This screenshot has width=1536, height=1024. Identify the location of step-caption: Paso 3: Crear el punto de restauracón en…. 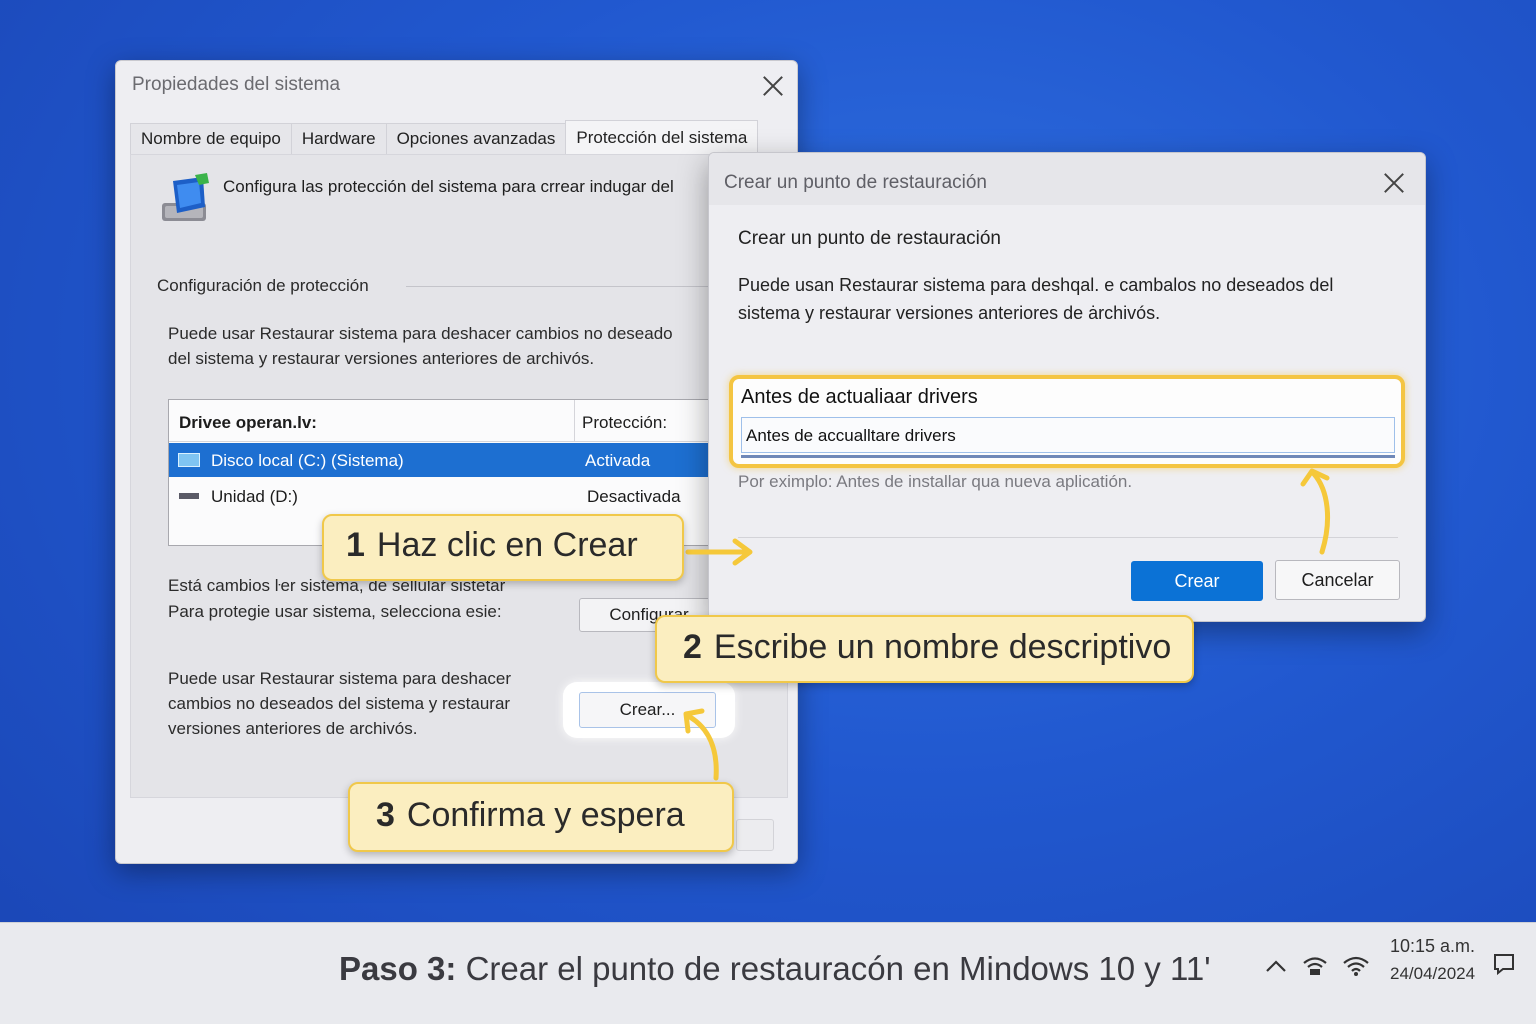
(775, 969).